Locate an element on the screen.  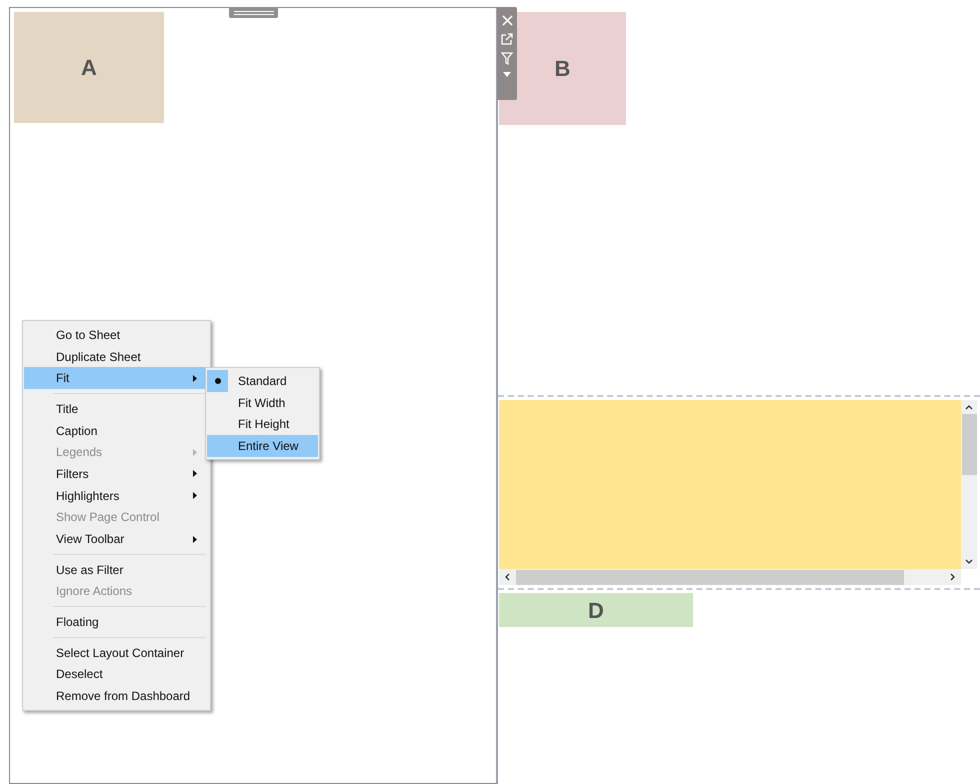
submenu-item: Fit Width is located at coordinates (262, 403).